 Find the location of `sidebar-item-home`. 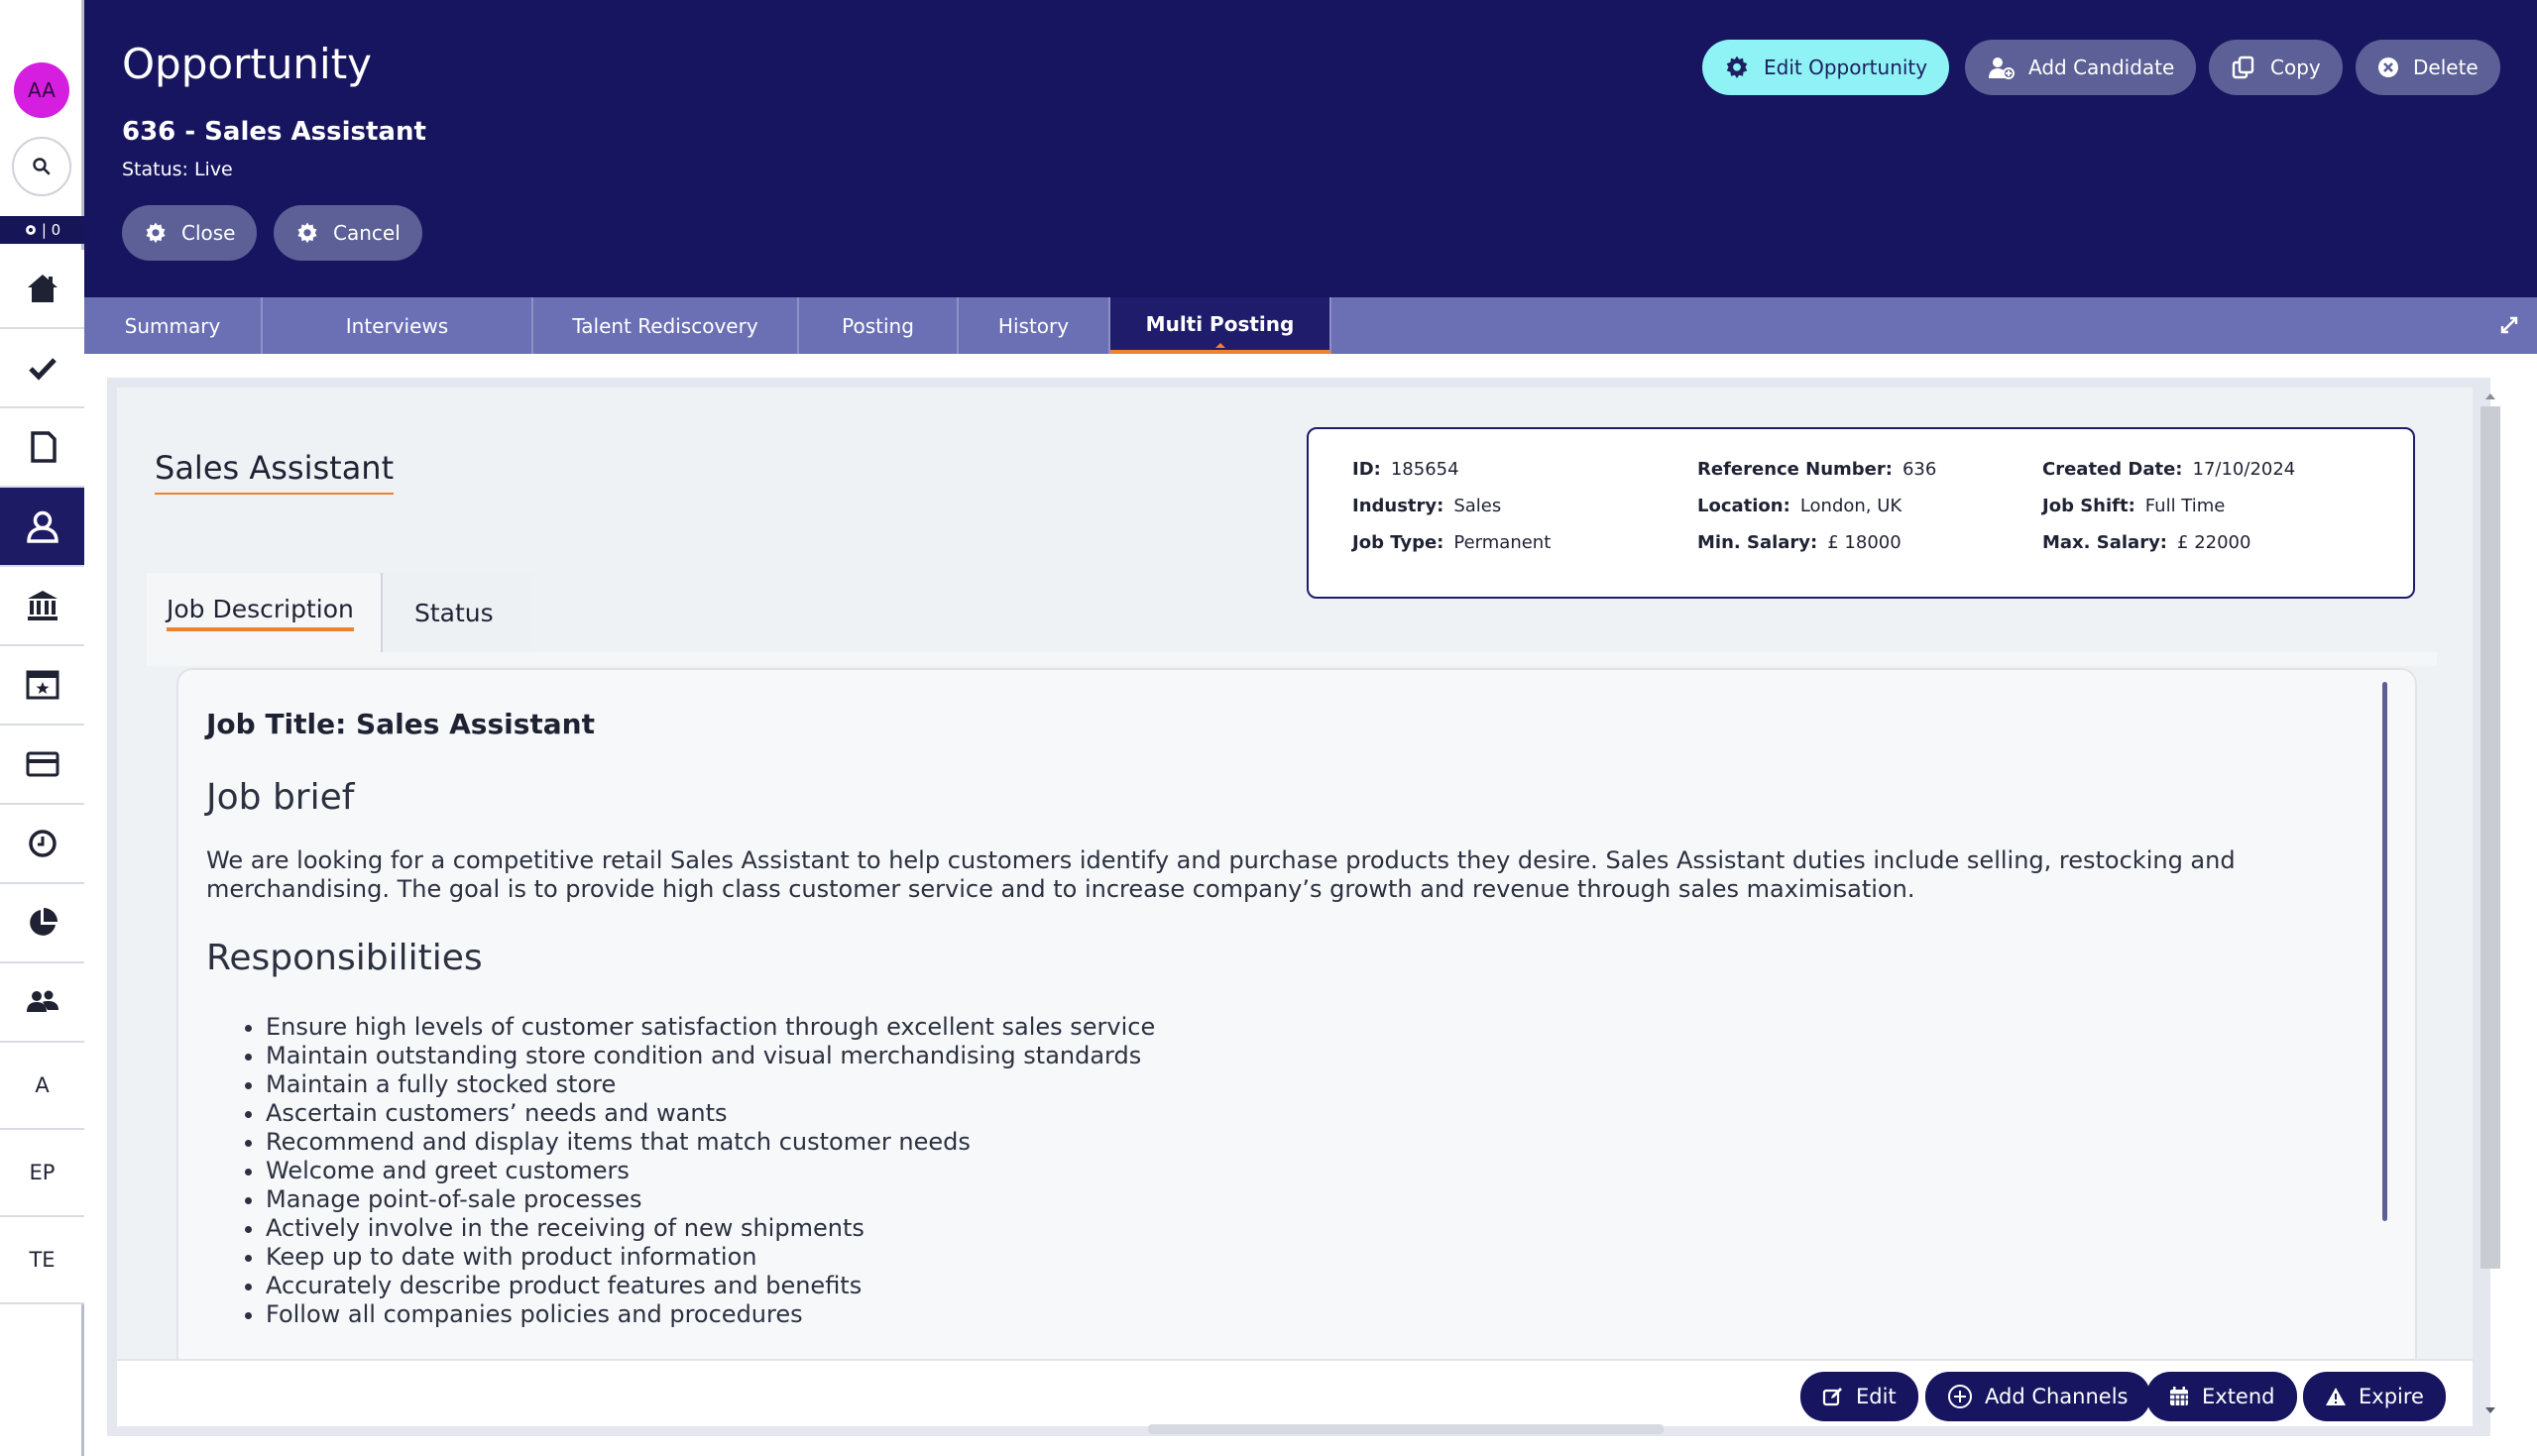

sidebar-item-home is located at coordinates (42, 289).